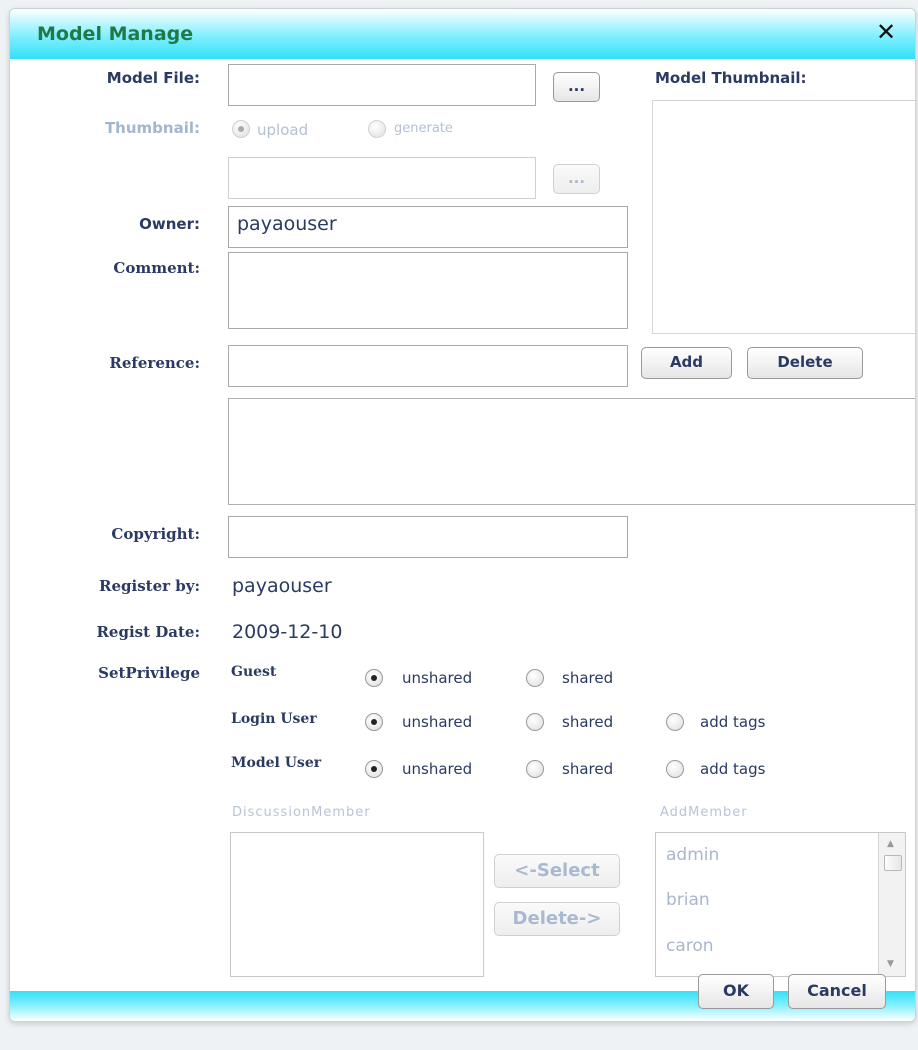 The height and width of the screenshot is (1050, 918). What do you see at coordinates (688, 900) in the screenshot?
I see `list-item: brian` at bounding box center [688, 900].